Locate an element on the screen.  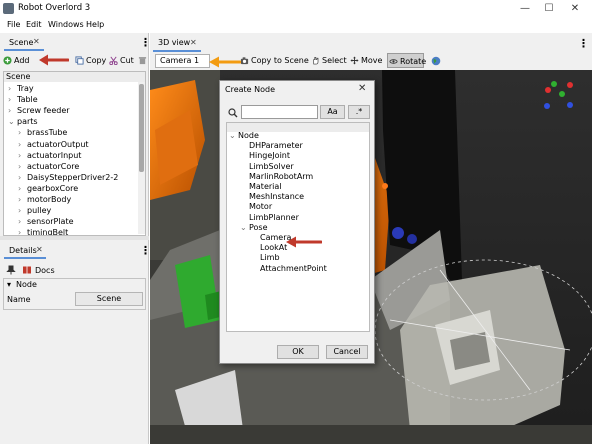
tree-item: › actuatorInput is located at coordinates (49, 155).